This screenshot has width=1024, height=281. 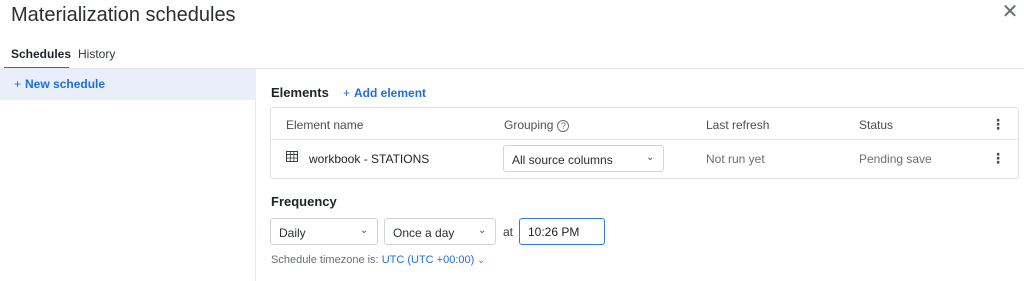 What do you see at coordinates (390, 93) in the screenshot?
I see `add-element-label: Add element` at bounding box center [390, 93].